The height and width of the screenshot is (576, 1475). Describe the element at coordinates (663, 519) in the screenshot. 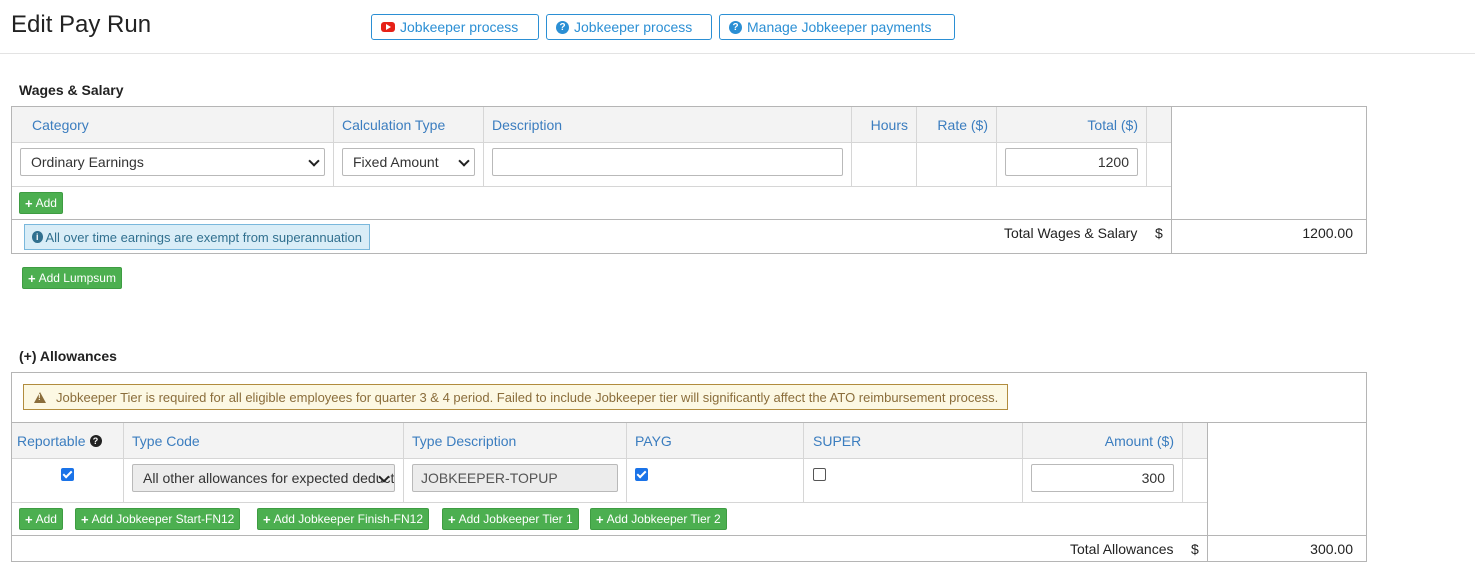

I see `add-jobkeeper-tier2-label: Add Jobkeeper Tier 2` at that location.